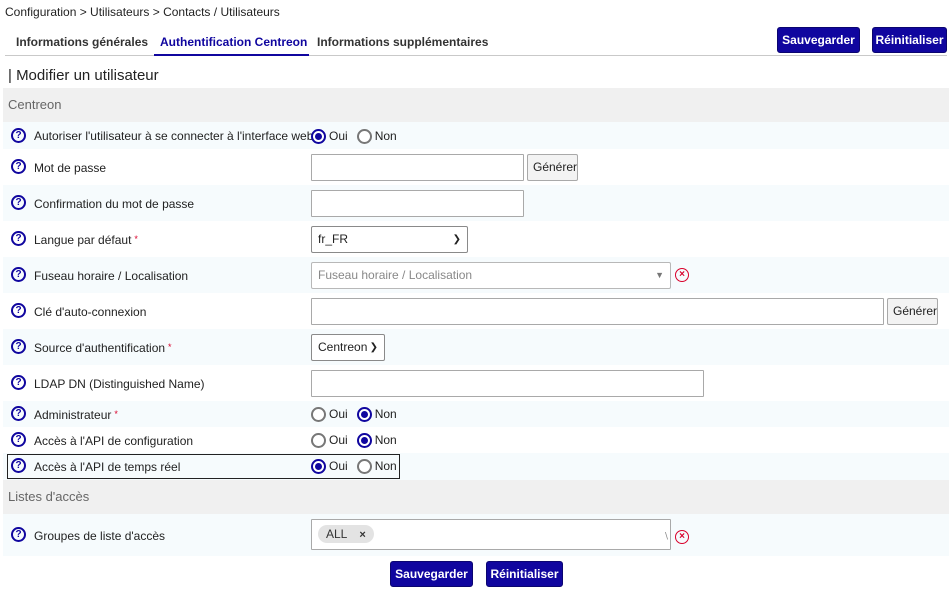 Image resolution: width=952 pixels, height=593 pixels. I want to click on language-select-value: fr_FR, so click(333, 239).